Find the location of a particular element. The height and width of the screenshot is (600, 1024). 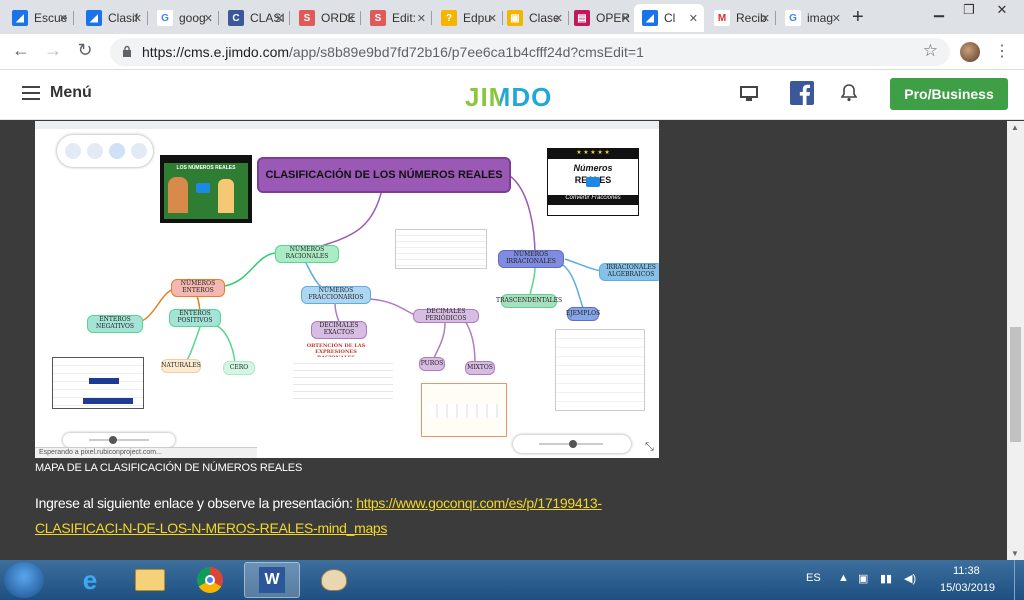

action-center-icon: ▣ is located at coordinates (863, 578).